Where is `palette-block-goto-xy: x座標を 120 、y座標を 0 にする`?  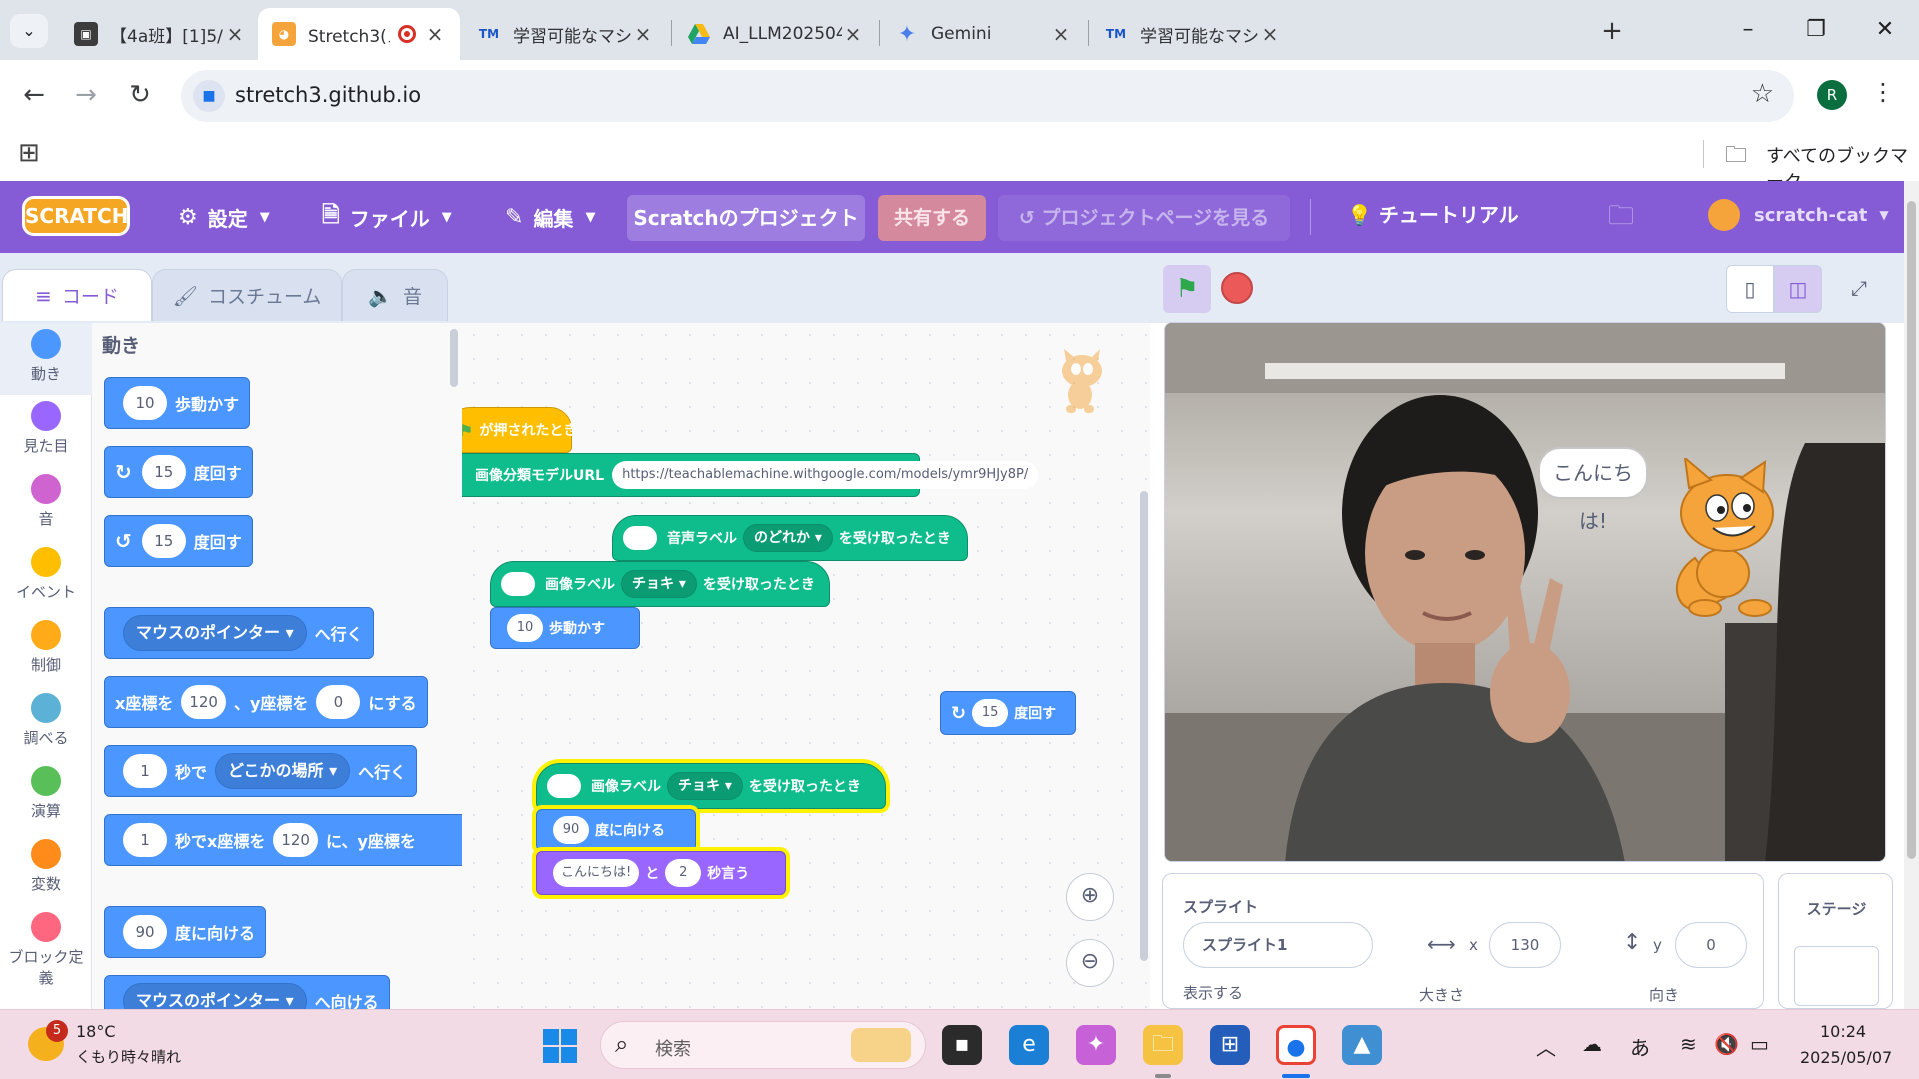
palette-block-goto-xy: x座標を 120 、y座標を 0 にする is located at coordinates (266, 702).